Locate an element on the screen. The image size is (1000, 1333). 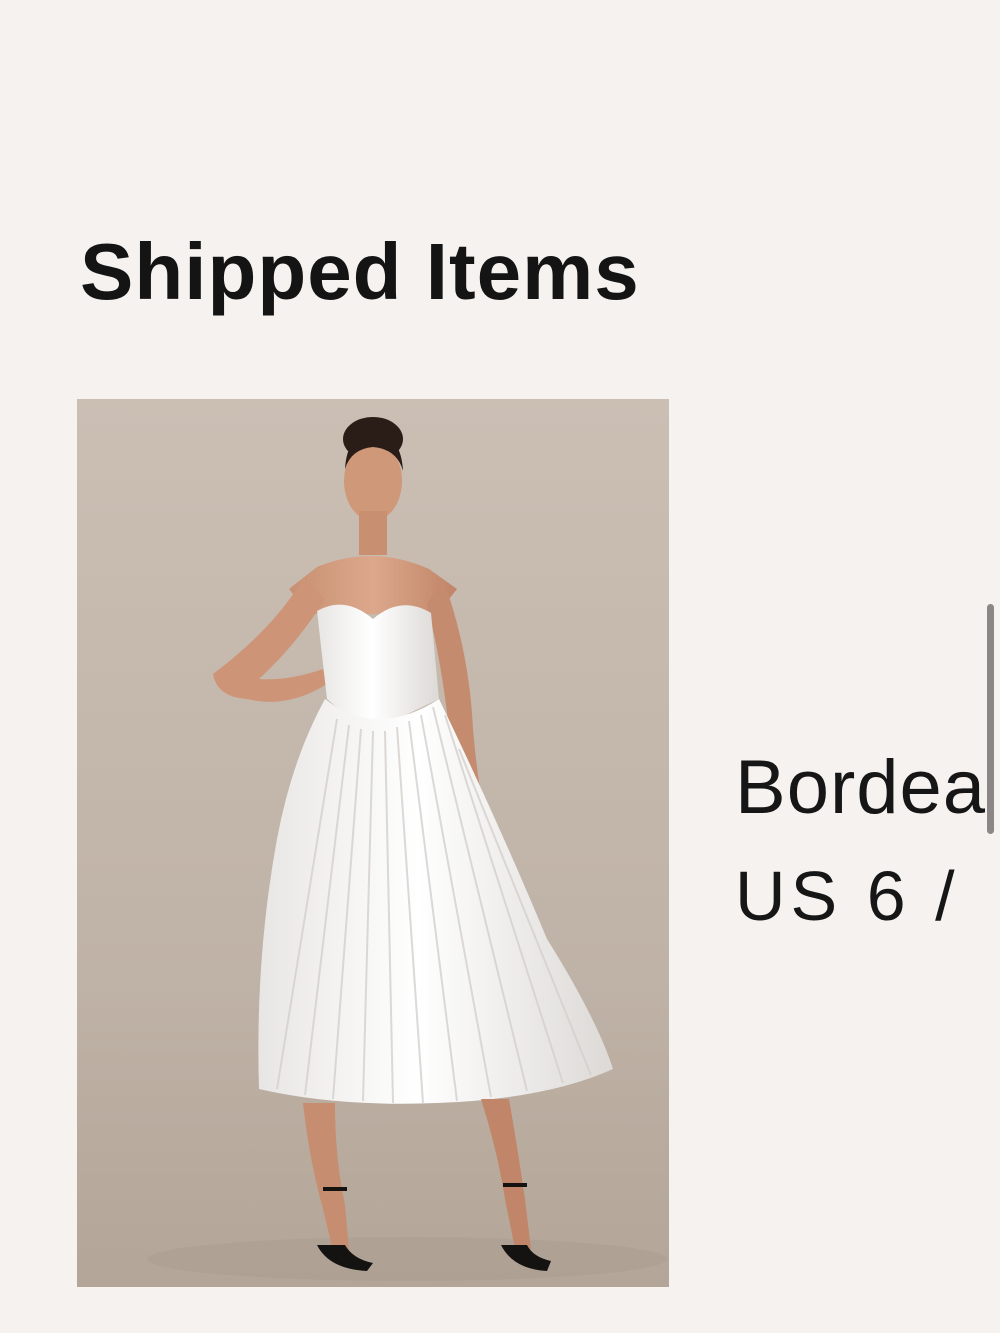
product-size-variant: US 6 / is located at coordinates (847, 896).